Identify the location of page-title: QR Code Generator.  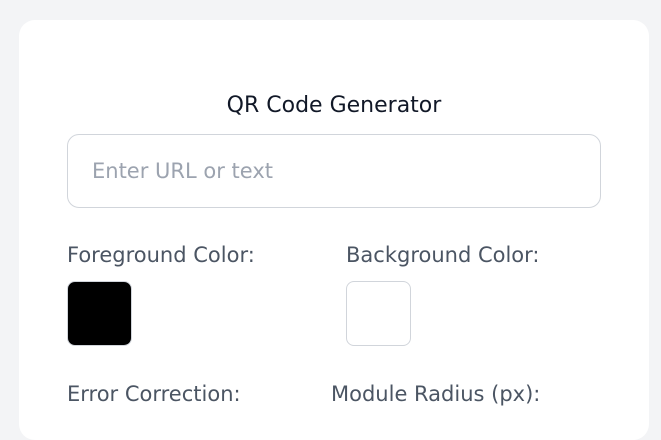
(334, 105).